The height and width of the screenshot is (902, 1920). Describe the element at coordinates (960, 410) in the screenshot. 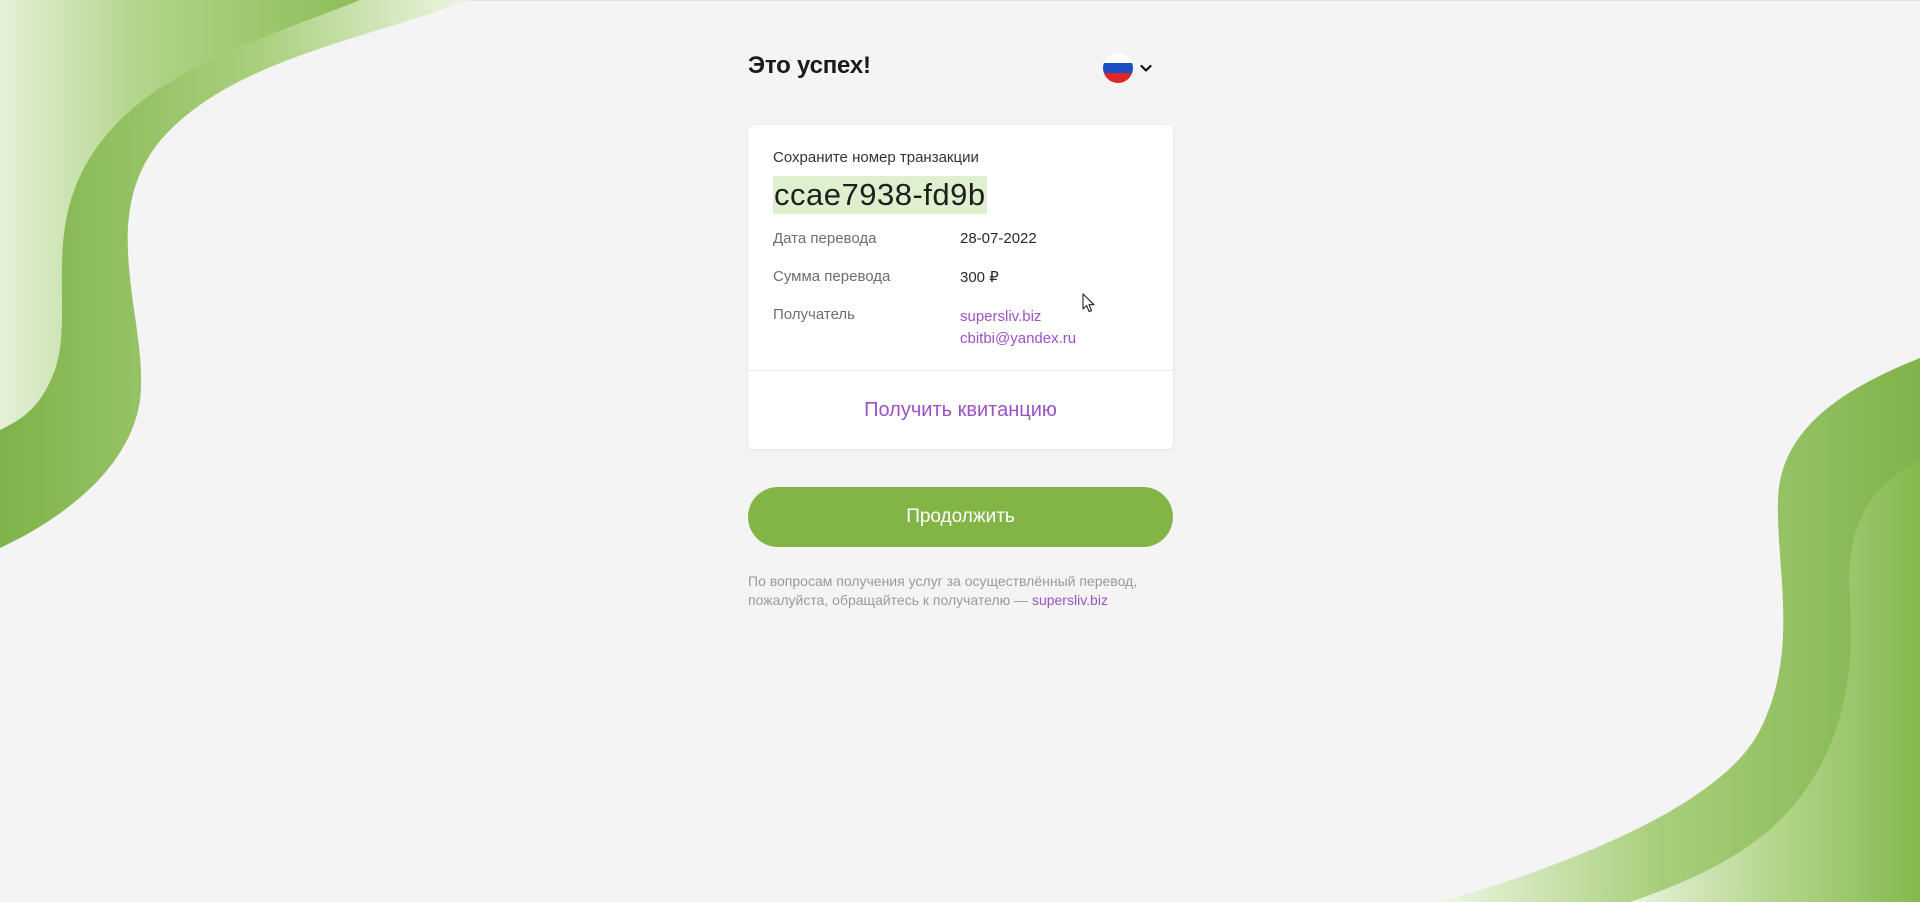

I see `get-receipt-button: Получить квитанцию` at that location.